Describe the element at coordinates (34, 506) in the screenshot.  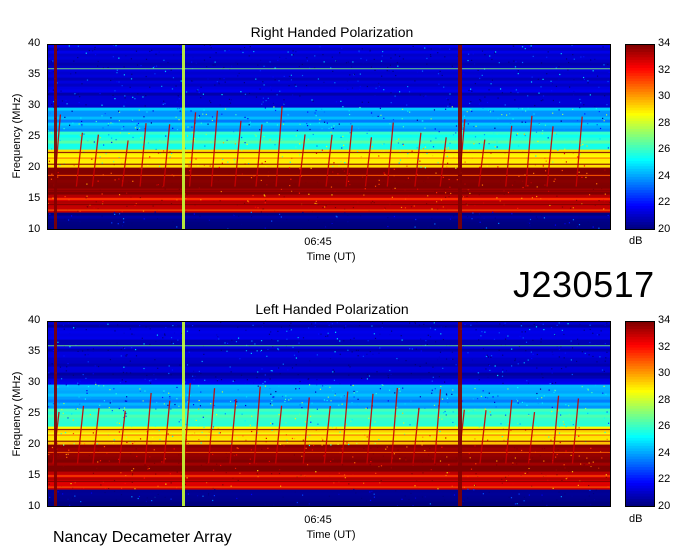
I see `y-tick-label: 10` at that location.